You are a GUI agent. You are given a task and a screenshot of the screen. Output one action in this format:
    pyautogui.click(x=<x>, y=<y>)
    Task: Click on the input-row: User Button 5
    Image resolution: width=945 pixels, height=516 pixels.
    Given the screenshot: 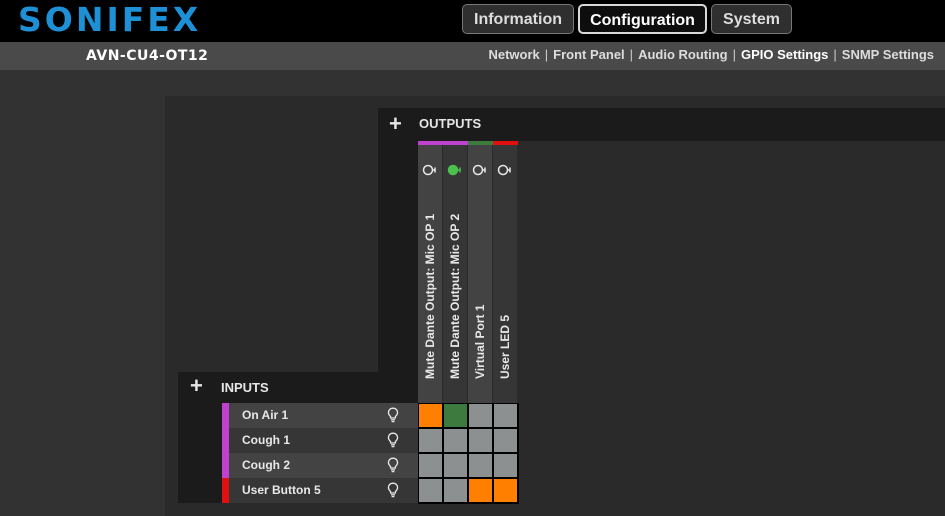 What is the action you would take?
    pyautogui.click(x=323, y=490)
    